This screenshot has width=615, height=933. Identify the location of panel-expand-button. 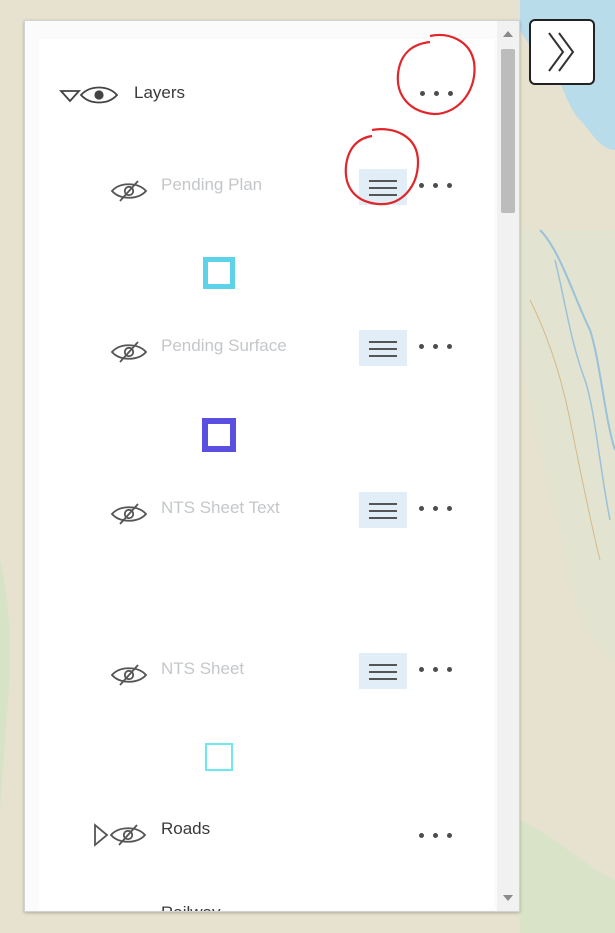
(562, 52).